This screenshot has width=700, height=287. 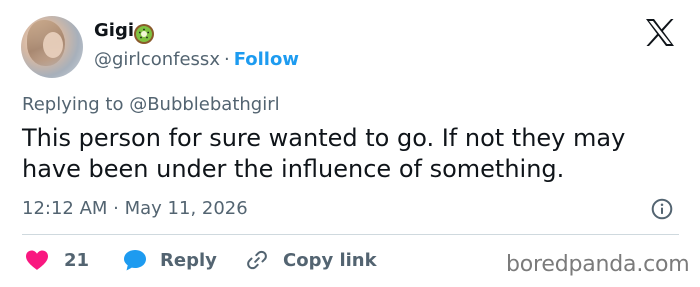 I want to click on tweet-timestamp: 12:12 AM · May 11, 2026, so click(x=135, y=208).